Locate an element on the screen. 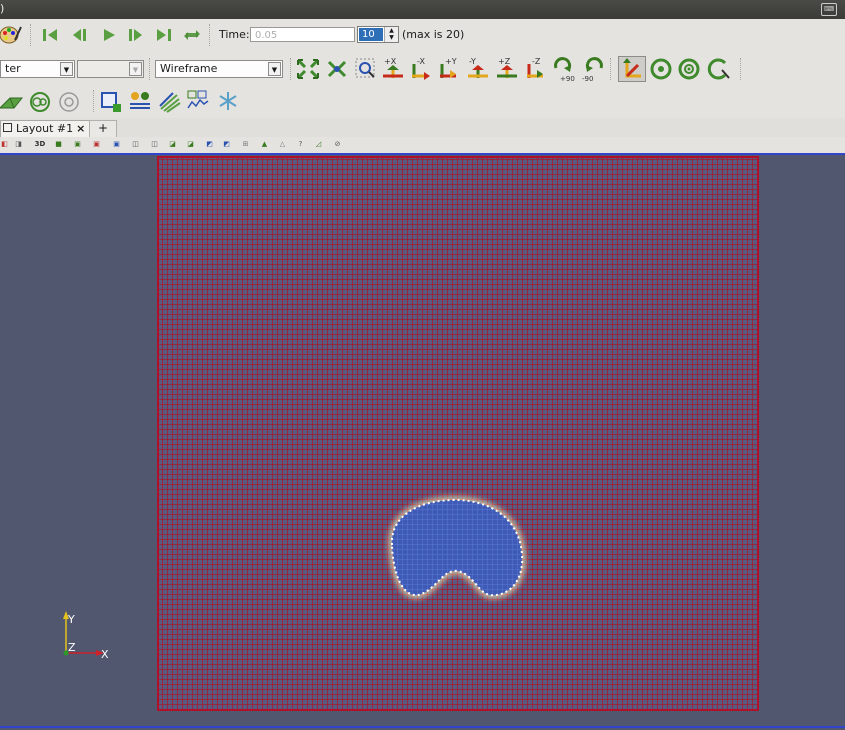  time-input: 0.05 is located at coordinates (302, 34).